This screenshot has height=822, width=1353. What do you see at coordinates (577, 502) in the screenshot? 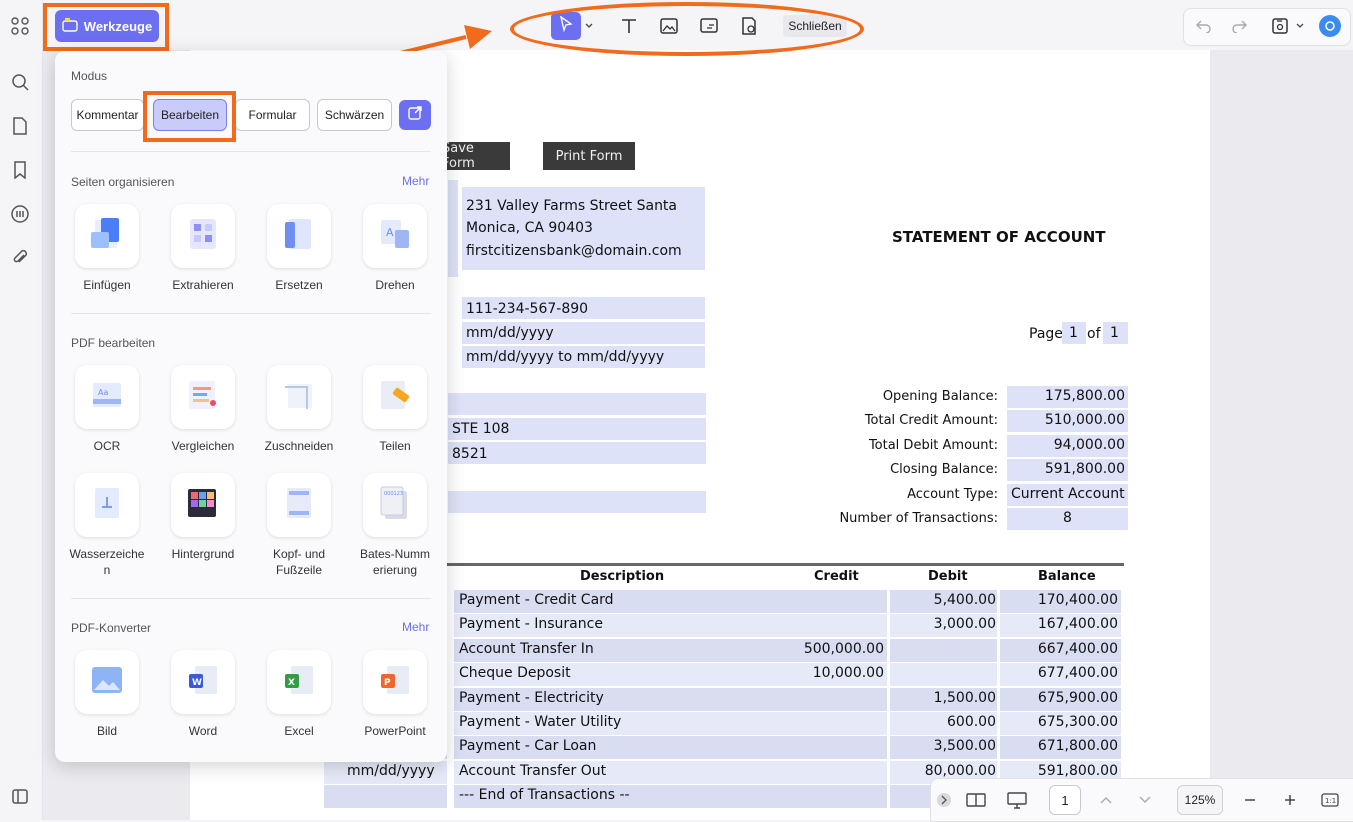
I see `customer-extra-field` at bounding box center [577, 502].